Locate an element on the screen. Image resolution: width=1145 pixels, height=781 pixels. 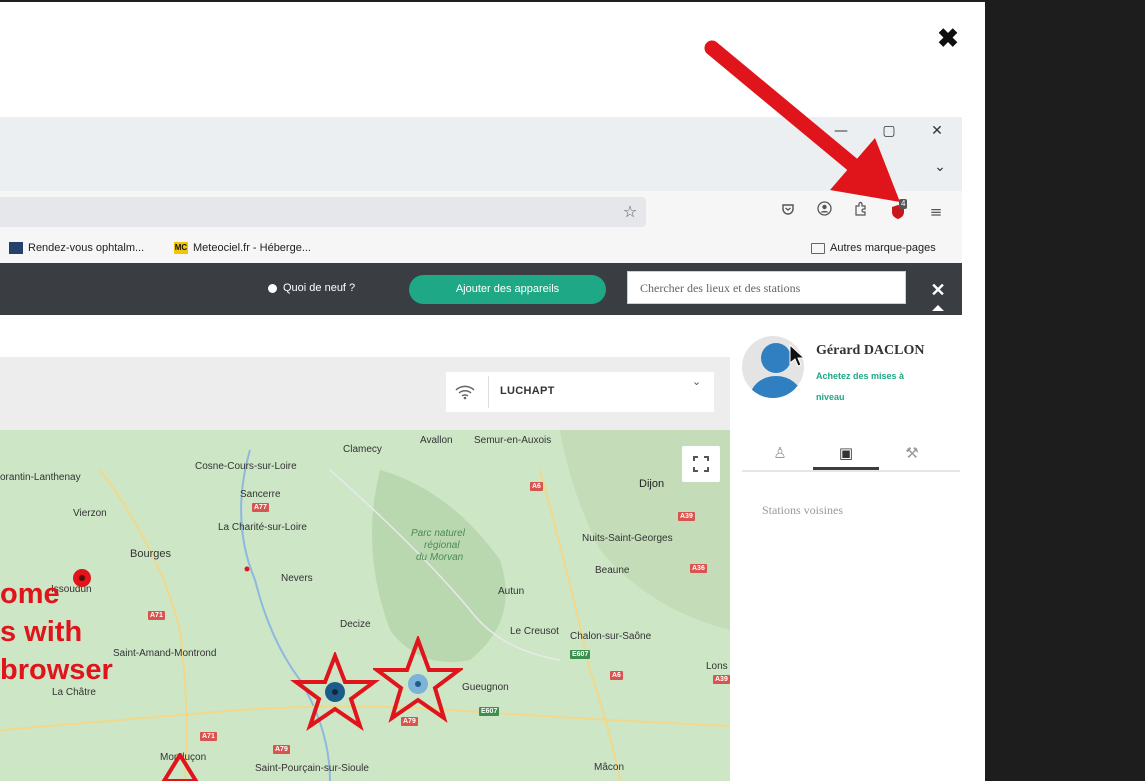
road-label: A36 is located at coordinates (698, 568).